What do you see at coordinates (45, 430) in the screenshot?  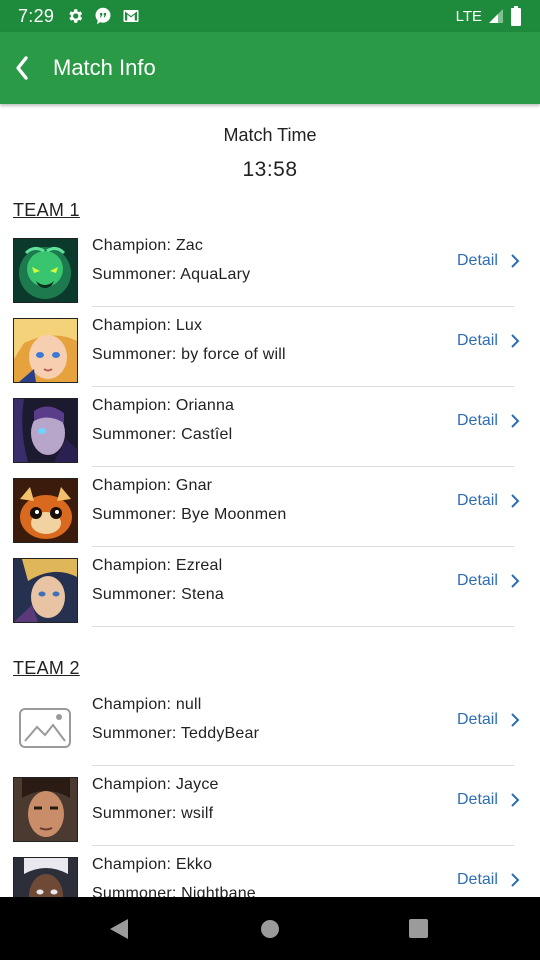 I see `champion-avatar-orianna` at bounding box center [45, 430].